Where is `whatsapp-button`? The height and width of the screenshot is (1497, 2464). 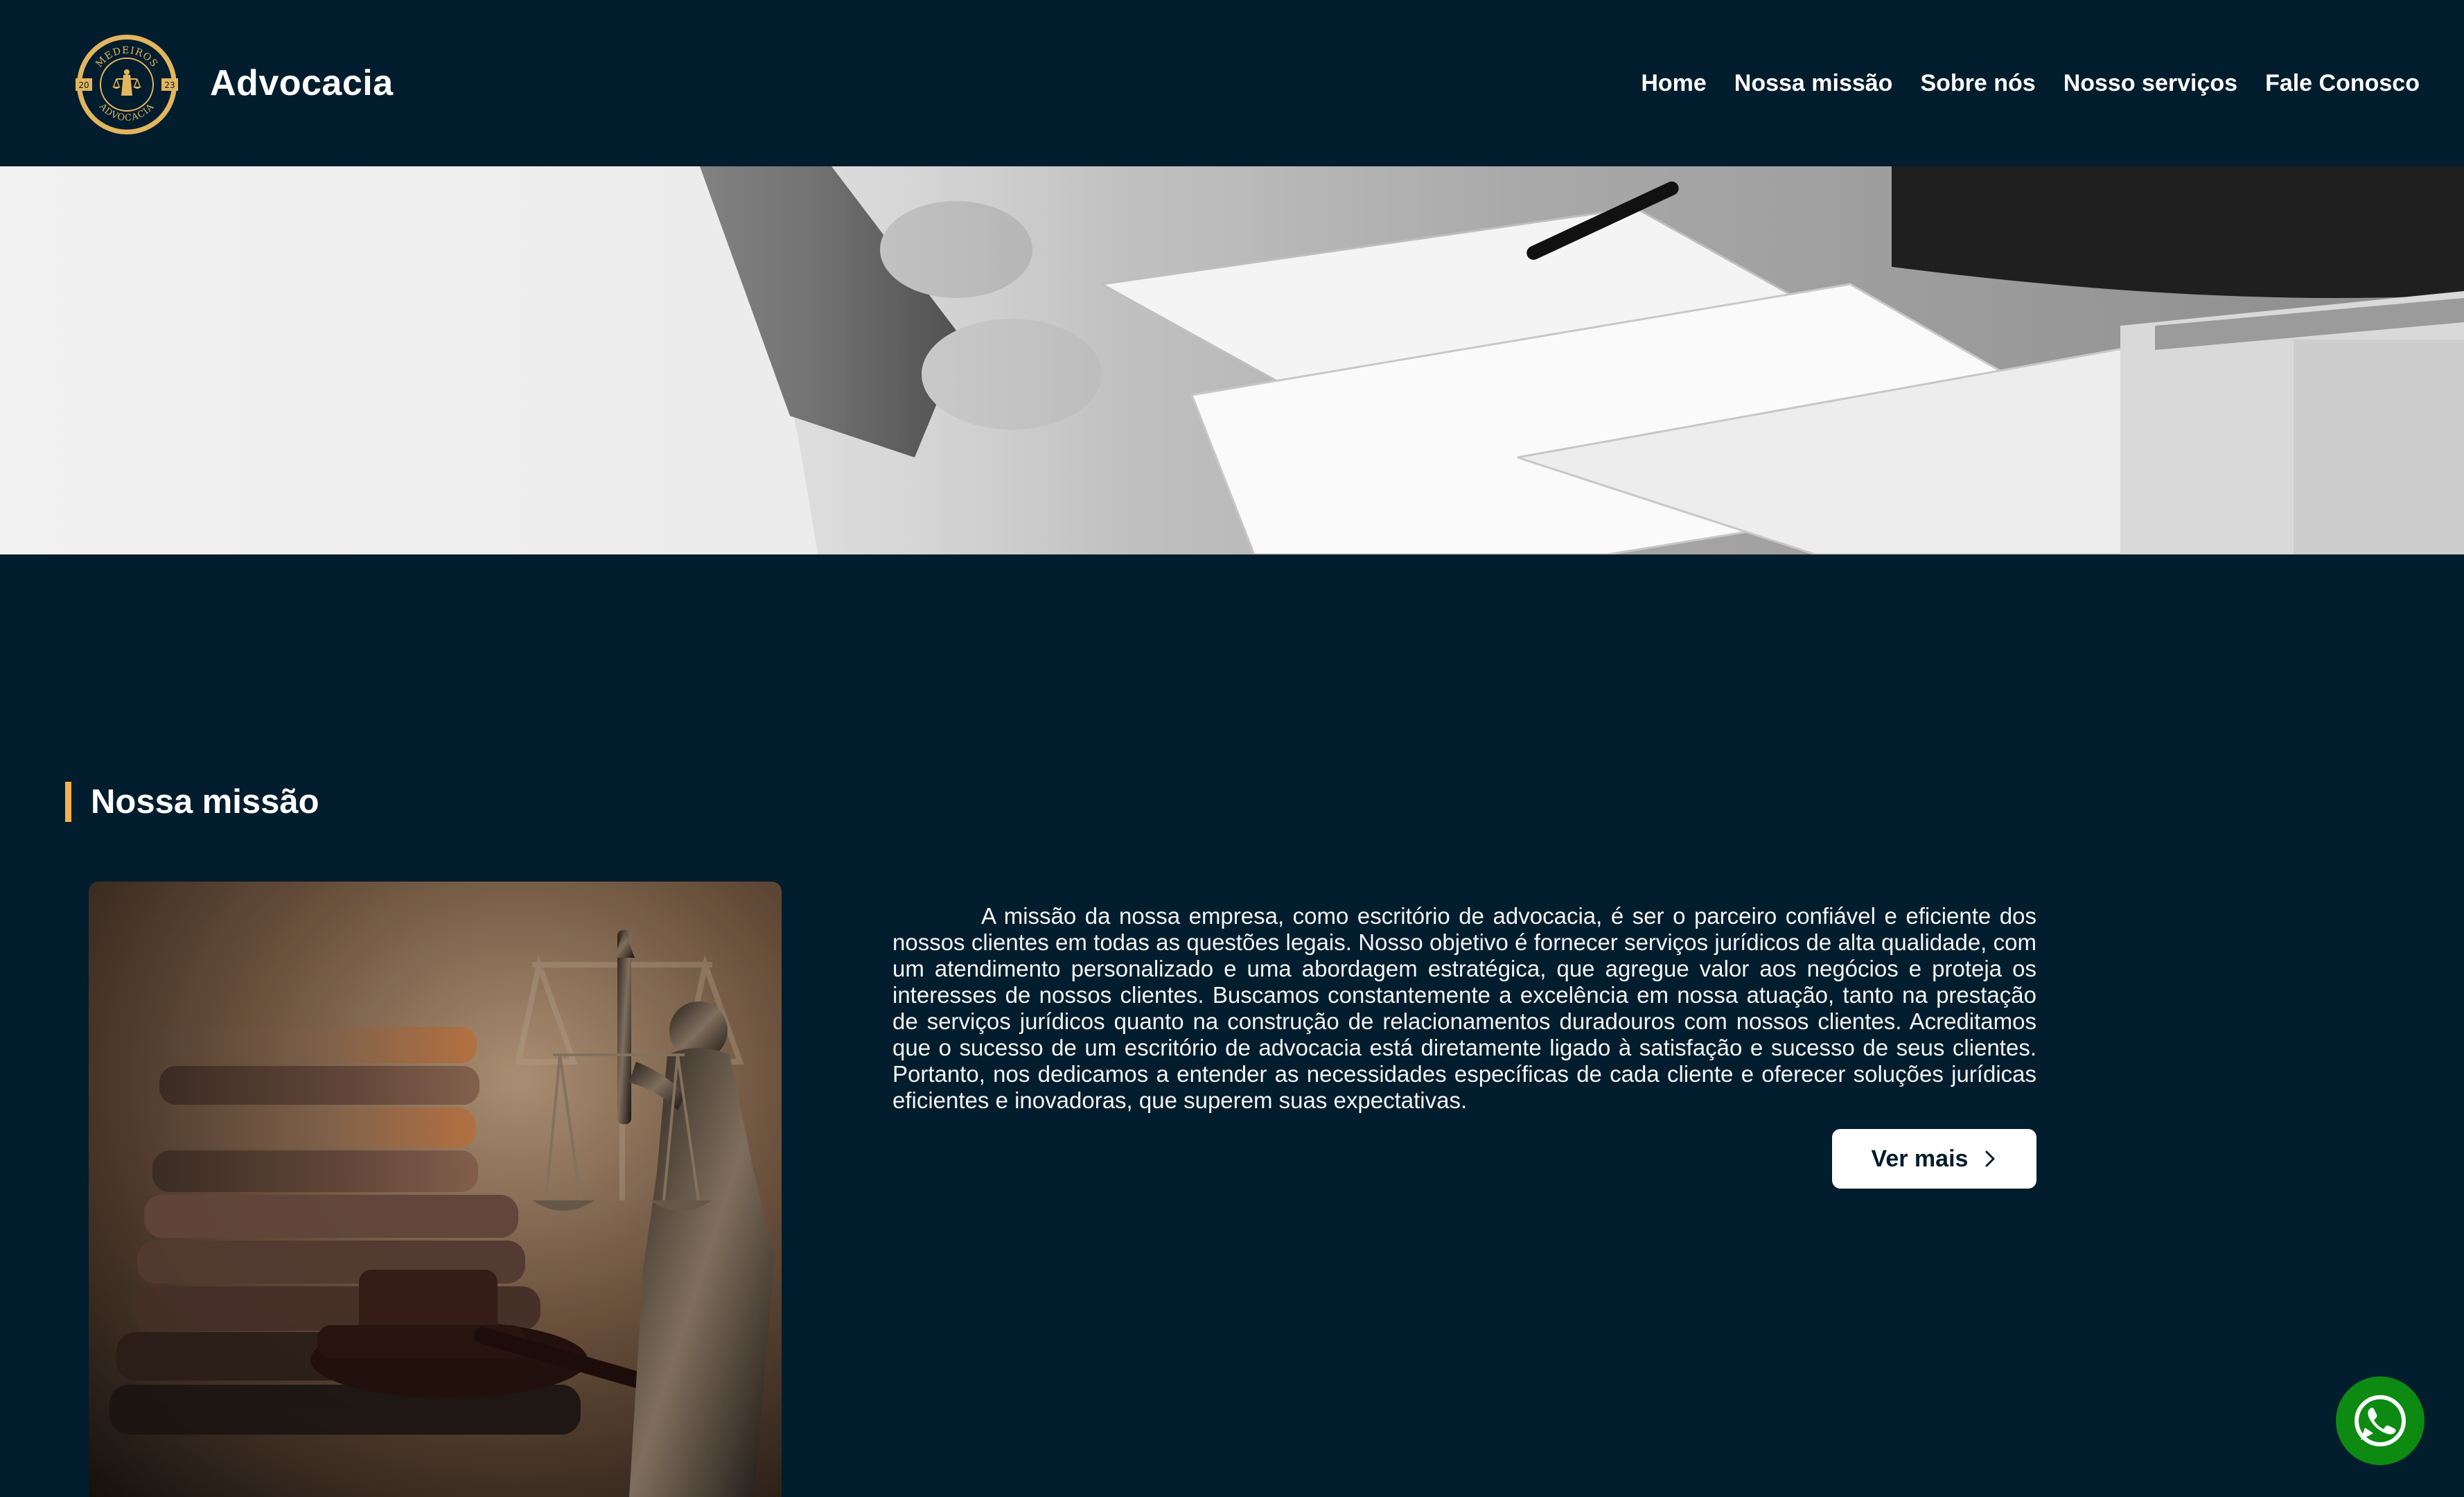
whatsapp-button is located at coordinates (2380, 1421).